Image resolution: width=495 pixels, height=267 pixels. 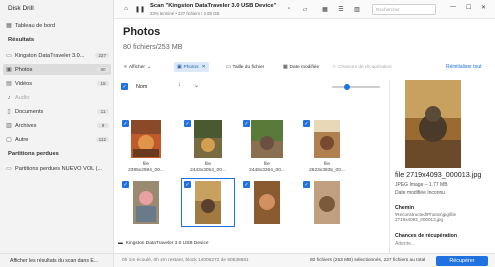 I want to click on file-icon: ▢, so click(x=9, y=140).